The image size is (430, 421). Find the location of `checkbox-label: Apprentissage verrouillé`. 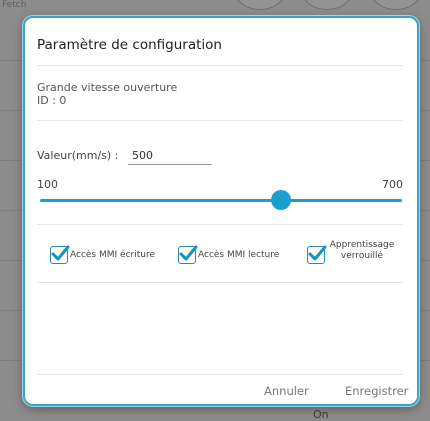

checkbox-label: Apprentissage verrouillé is located at coordinates (362, 250).